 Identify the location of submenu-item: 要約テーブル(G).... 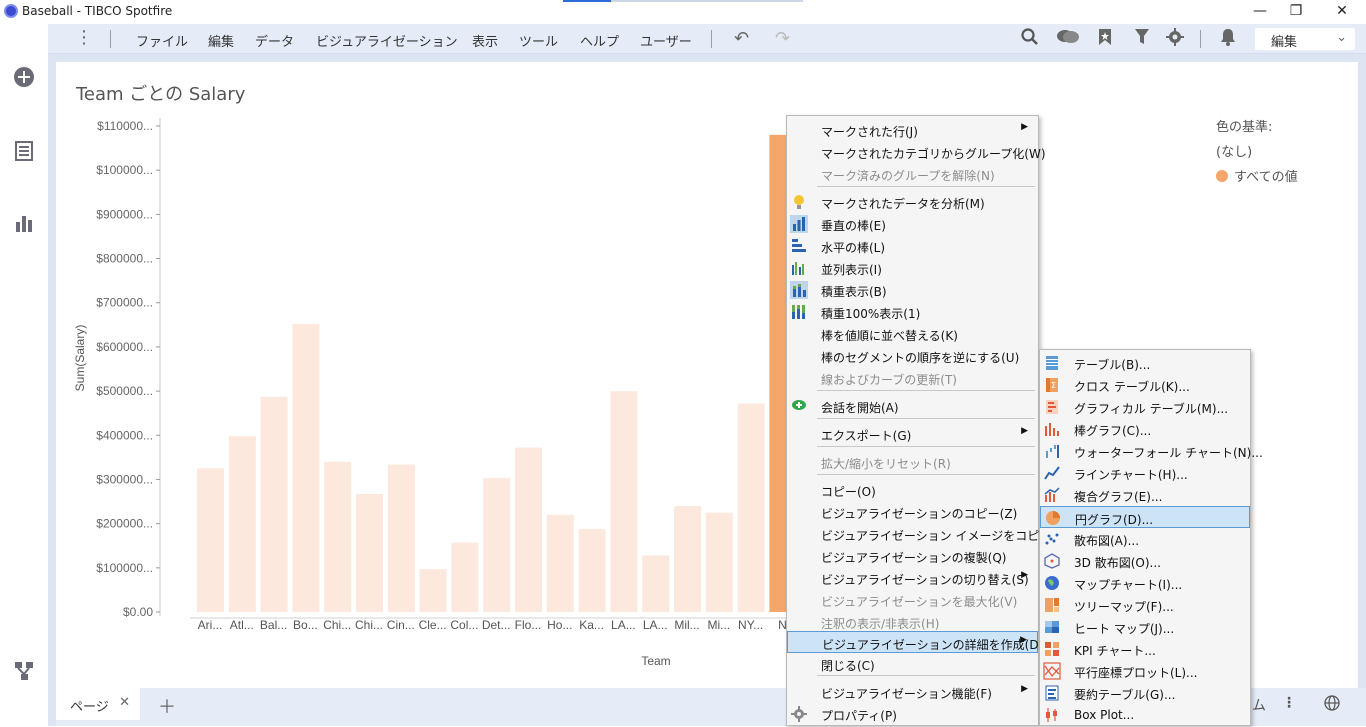
(1145, 693).